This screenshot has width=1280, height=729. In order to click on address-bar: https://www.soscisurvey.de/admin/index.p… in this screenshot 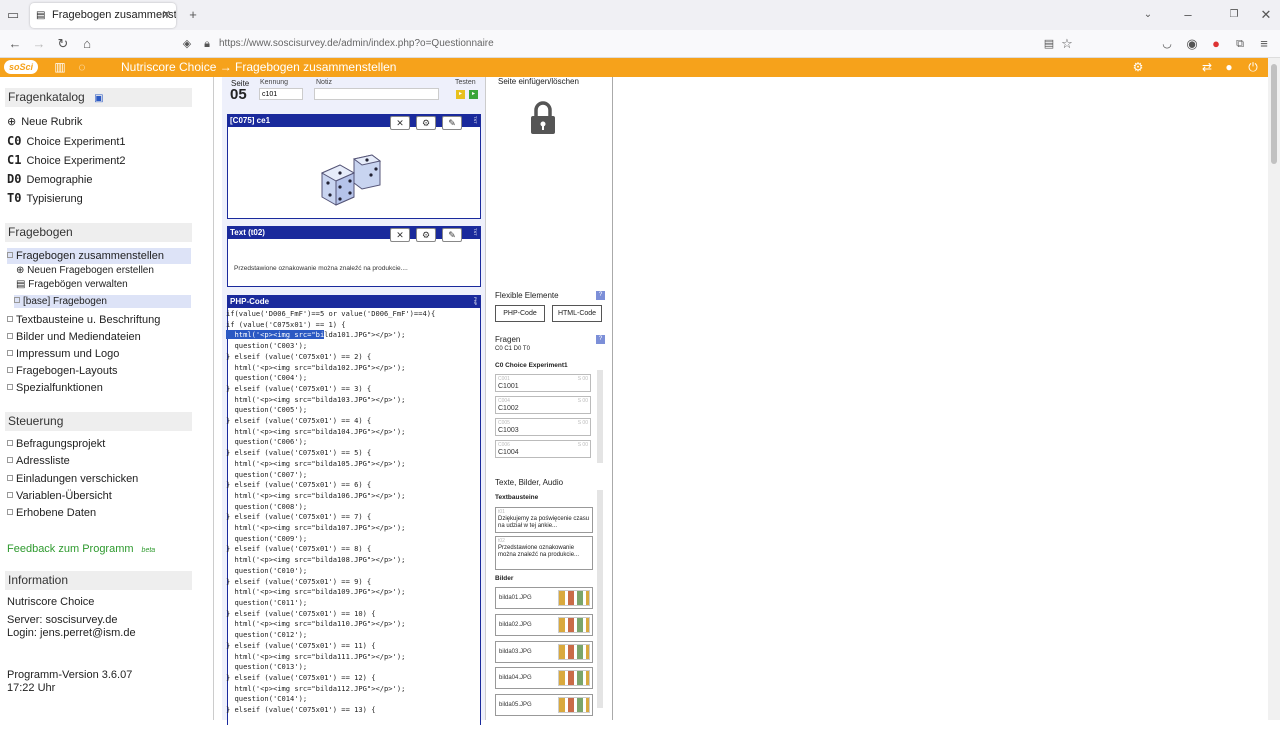, I will do `click(356, 44)`.